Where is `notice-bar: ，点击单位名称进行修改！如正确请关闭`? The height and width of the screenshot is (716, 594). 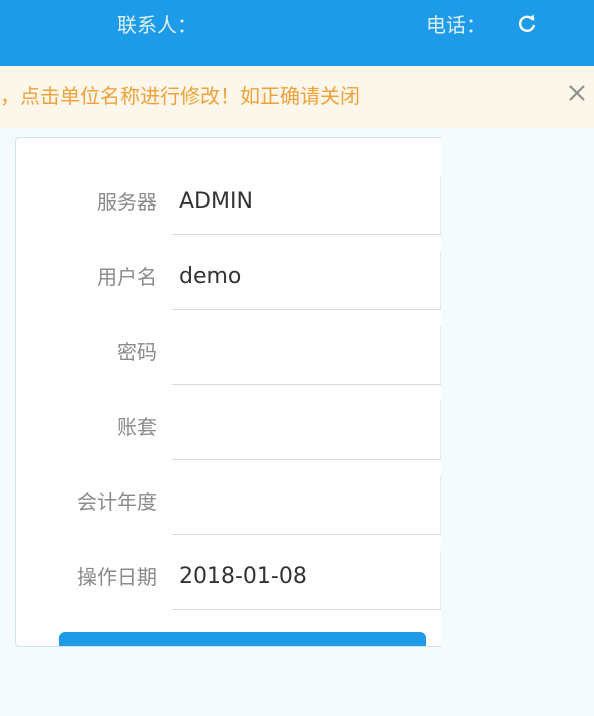 notice-bar: ，点击单位名称进行修改！如正确请关闭 is located at coordinates (297, 97).